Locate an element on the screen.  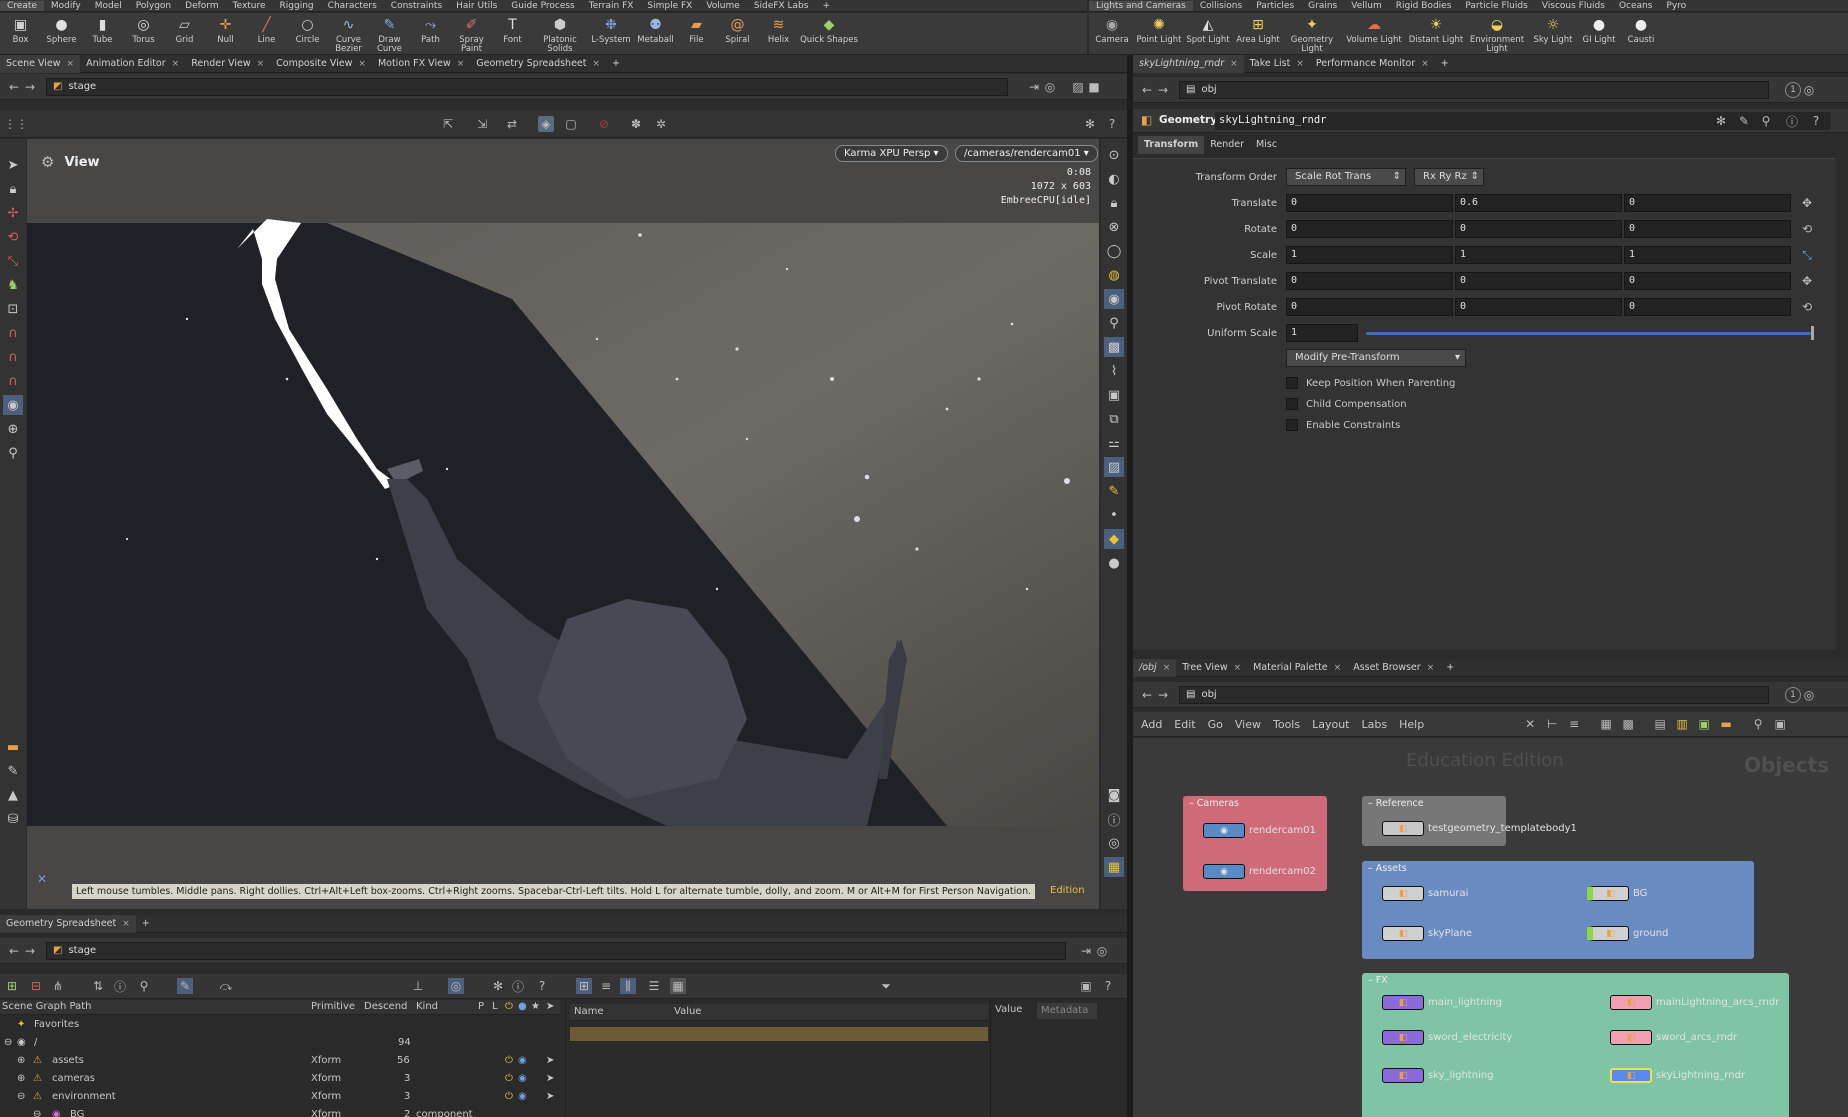
shelf-tab: Hair Utils is located at coordinates (476, 6).